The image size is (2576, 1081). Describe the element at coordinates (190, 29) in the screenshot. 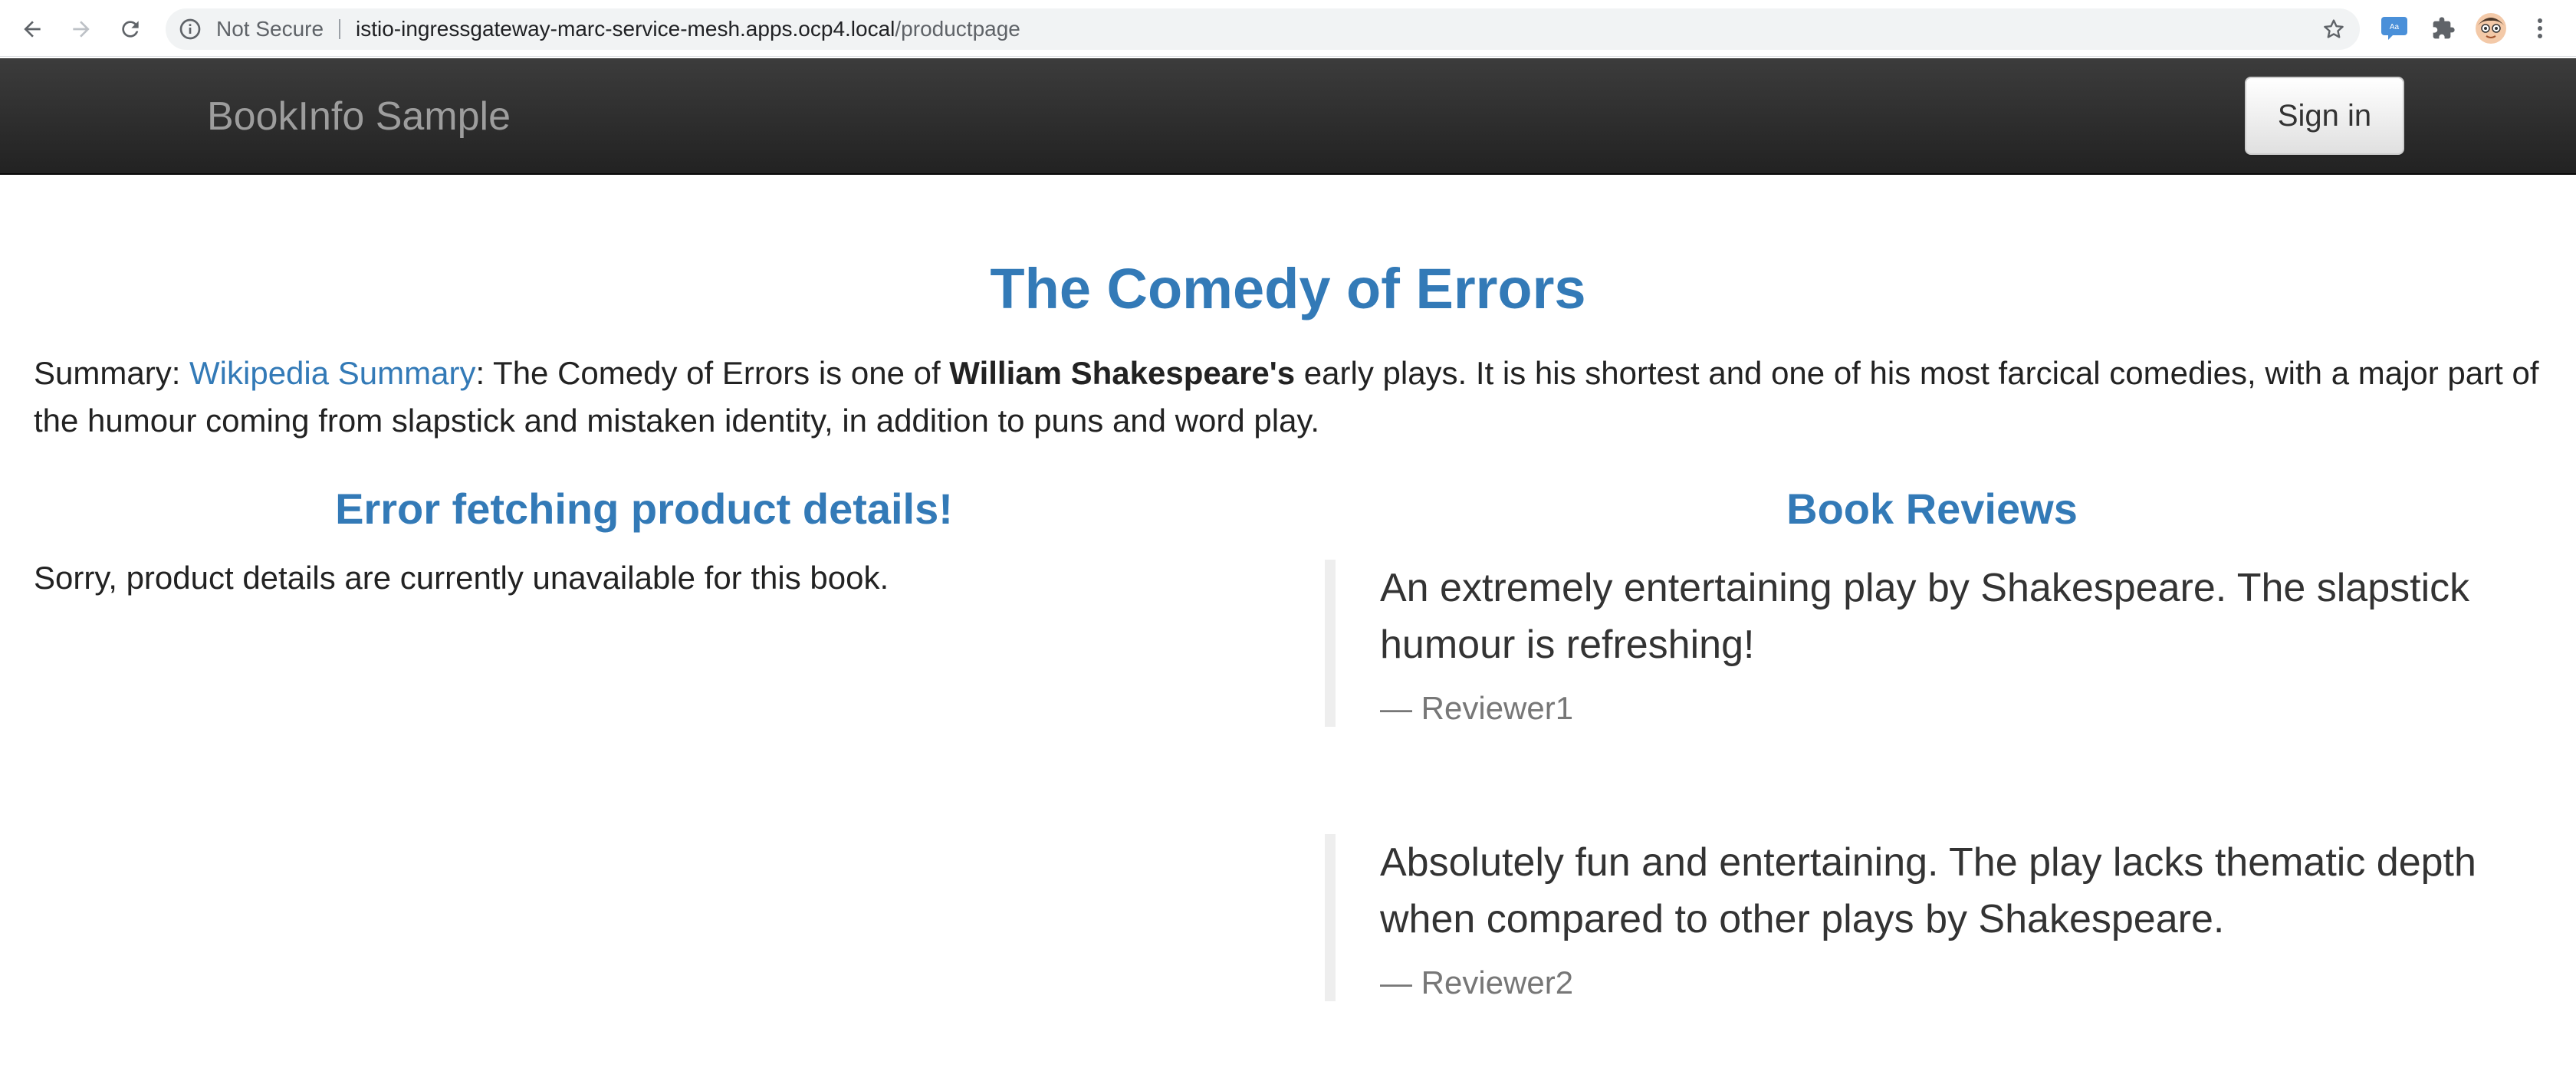

I see `info-icon` at that location.